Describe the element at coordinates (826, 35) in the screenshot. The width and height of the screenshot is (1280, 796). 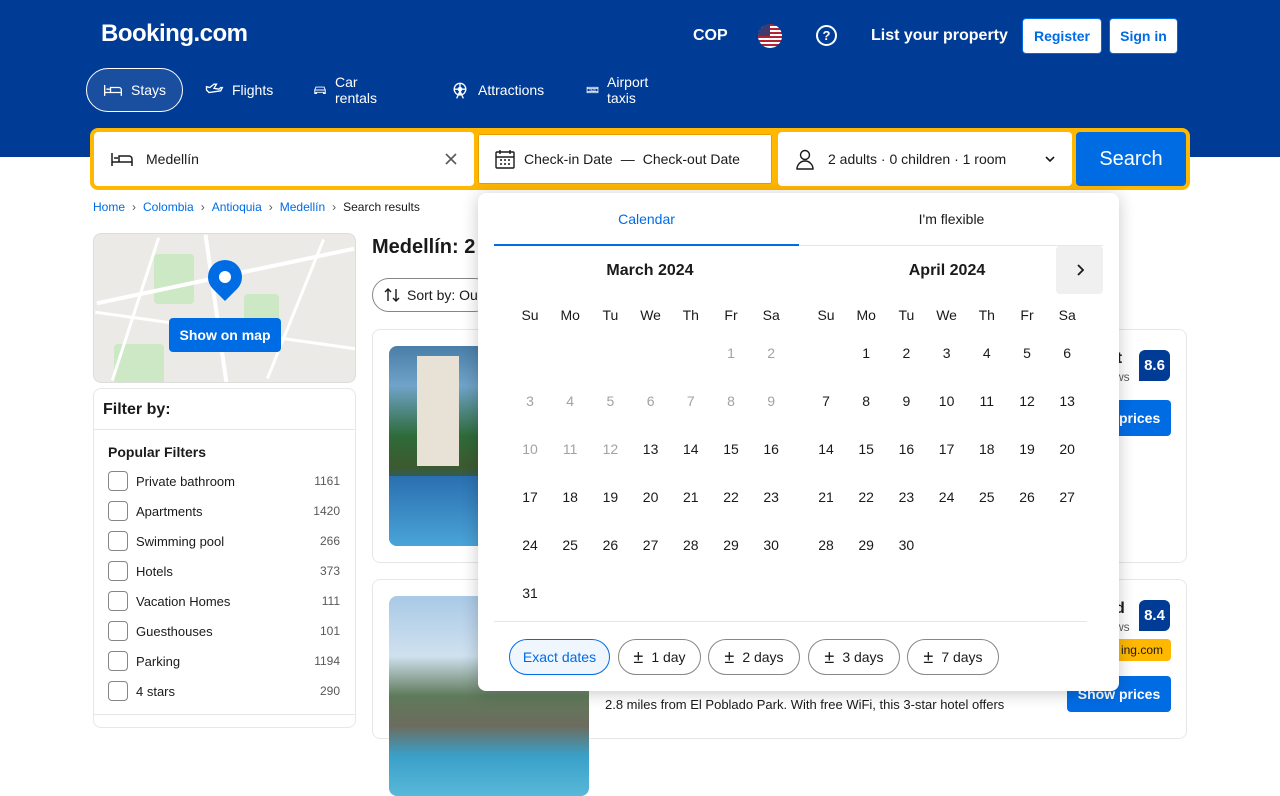
I see `help-icon: ?` at that location.